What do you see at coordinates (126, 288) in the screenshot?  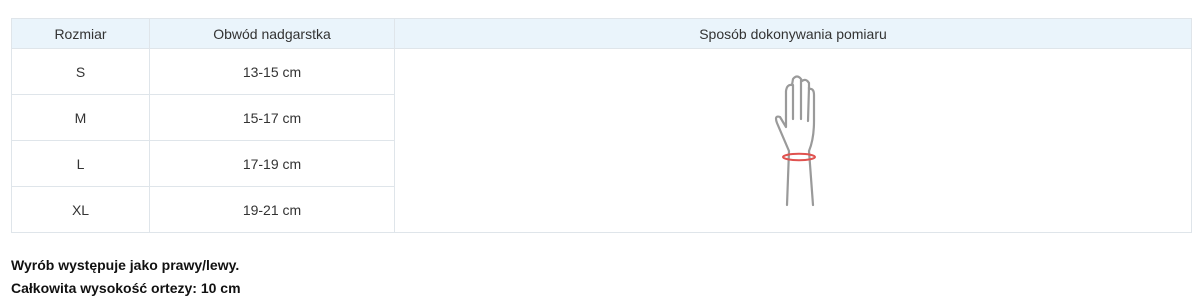 I see `note-total-height: Całkowita wysokość ortezy: 10 cm` at bounding box center [126, 288].